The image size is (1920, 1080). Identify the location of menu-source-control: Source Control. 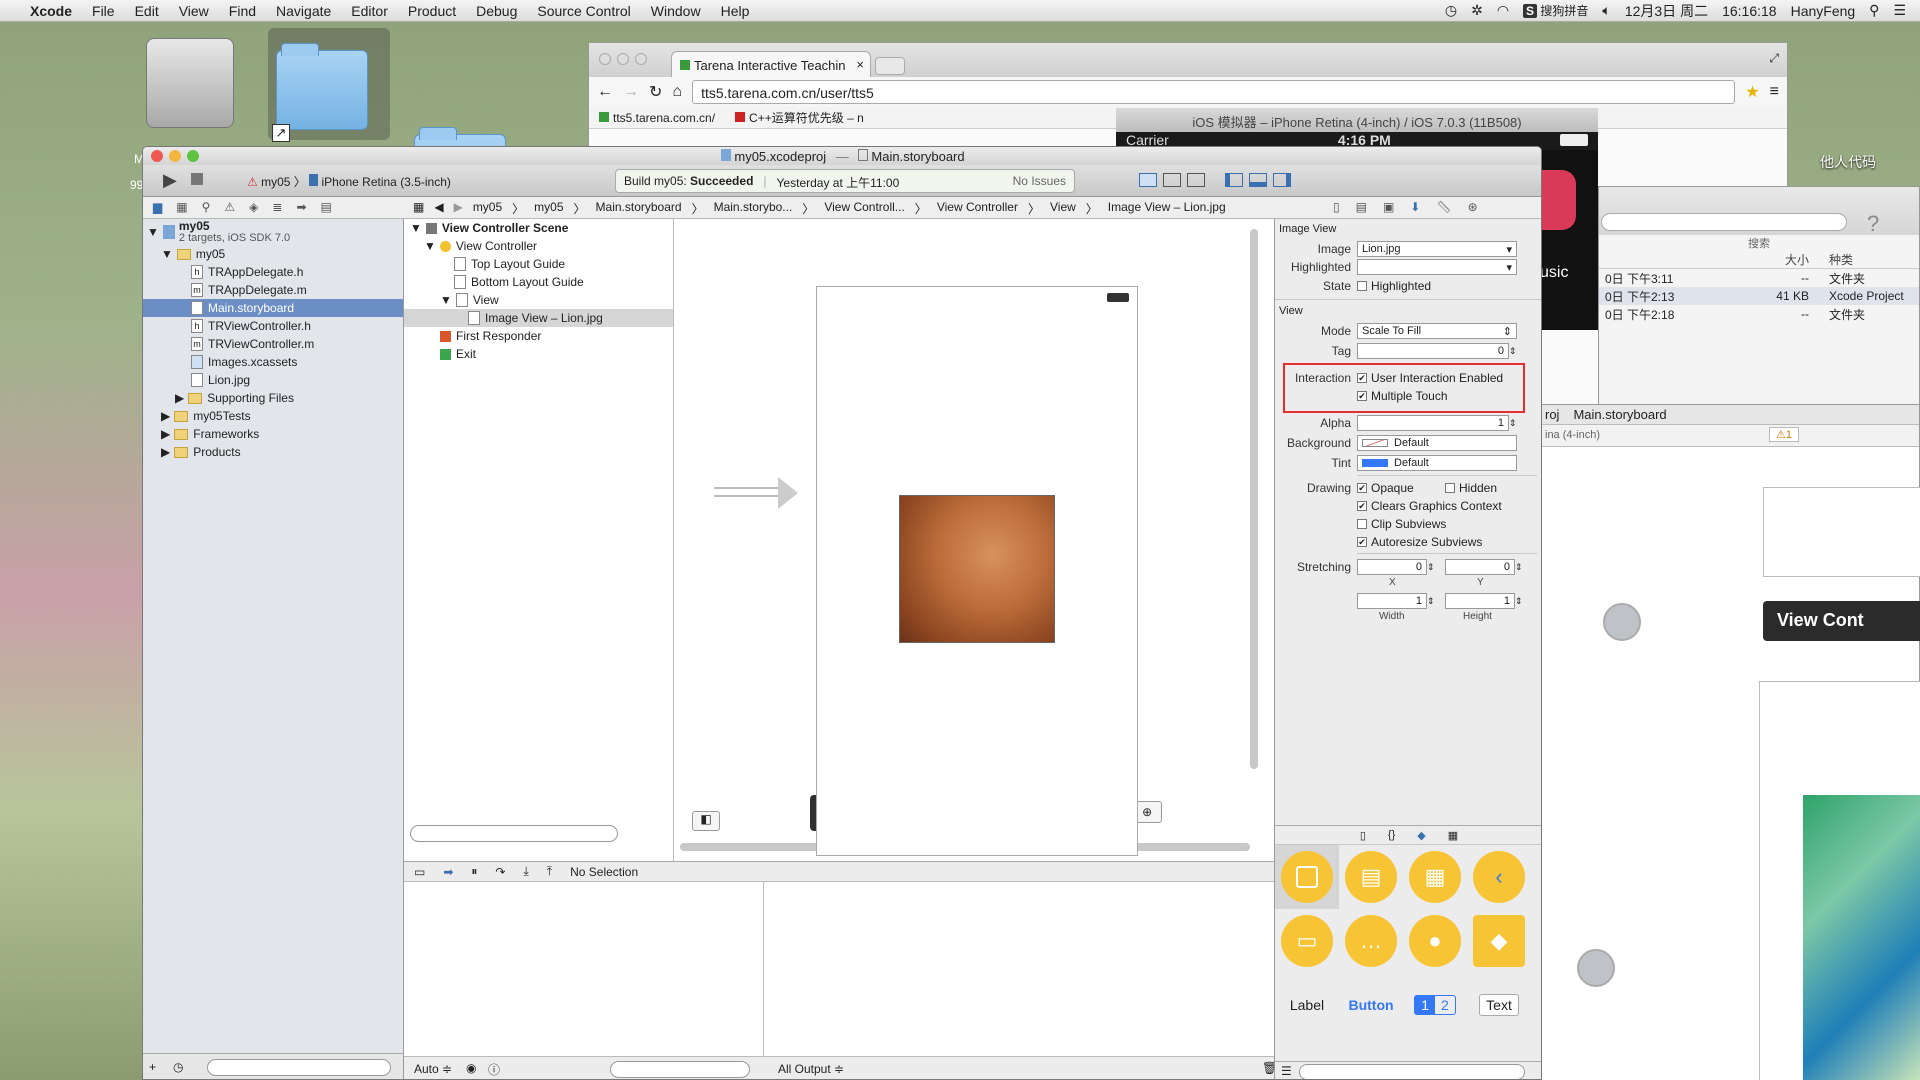
(583, 11).